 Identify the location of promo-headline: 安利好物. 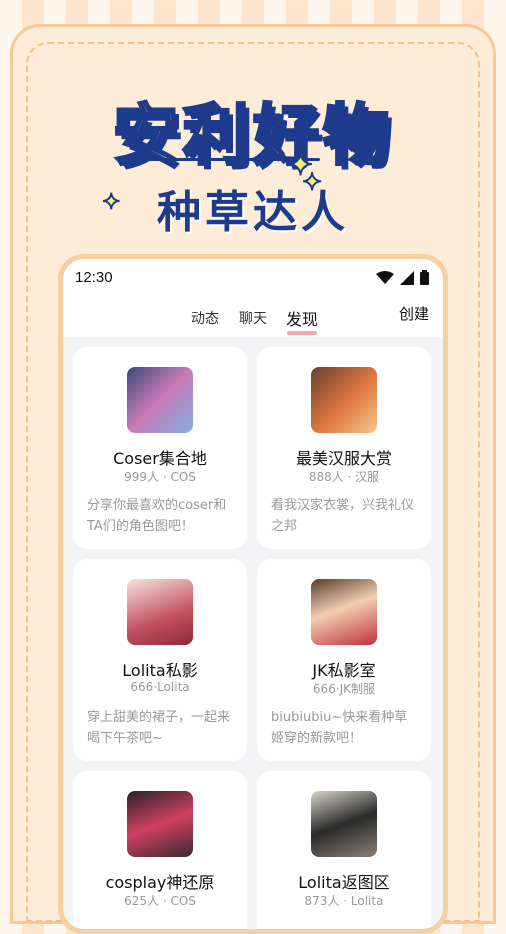
(252, 136).